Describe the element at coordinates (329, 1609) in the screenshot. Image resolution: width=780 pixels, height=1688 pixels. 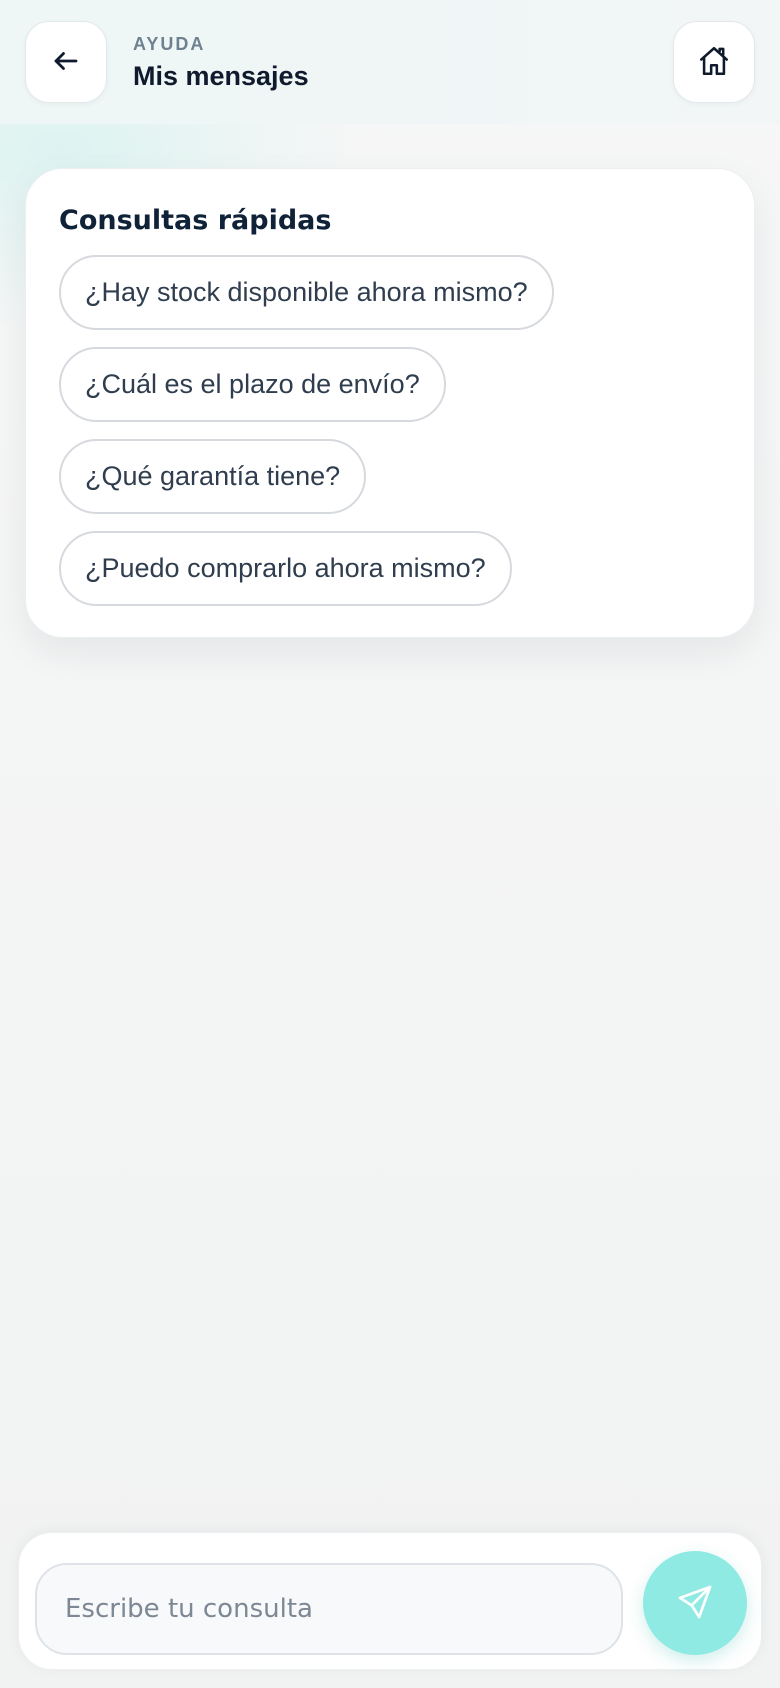
I see `message-input` at that location.